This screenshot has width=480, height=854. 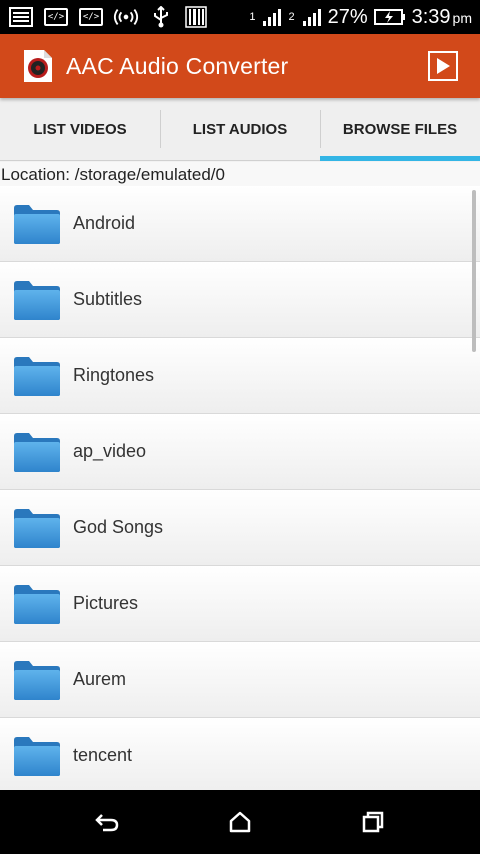 What do you see at coordinates (104, 223) in the screenshot?
I see `item-label: Android` at bounding box center [104, 223].